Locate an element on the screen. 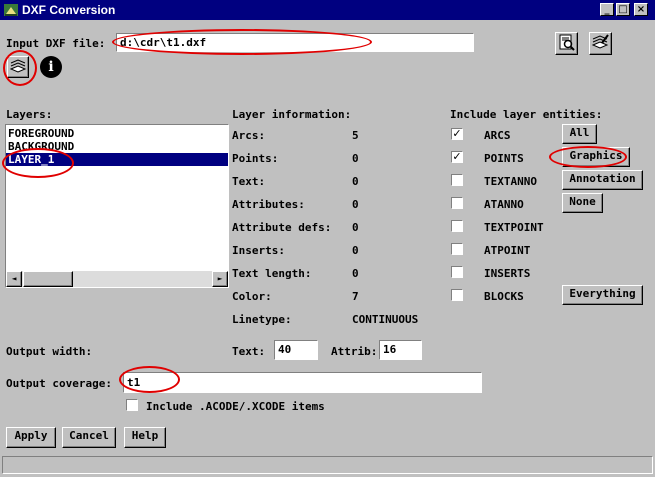  points-label: POINTS is located at coordinates (504, 158).